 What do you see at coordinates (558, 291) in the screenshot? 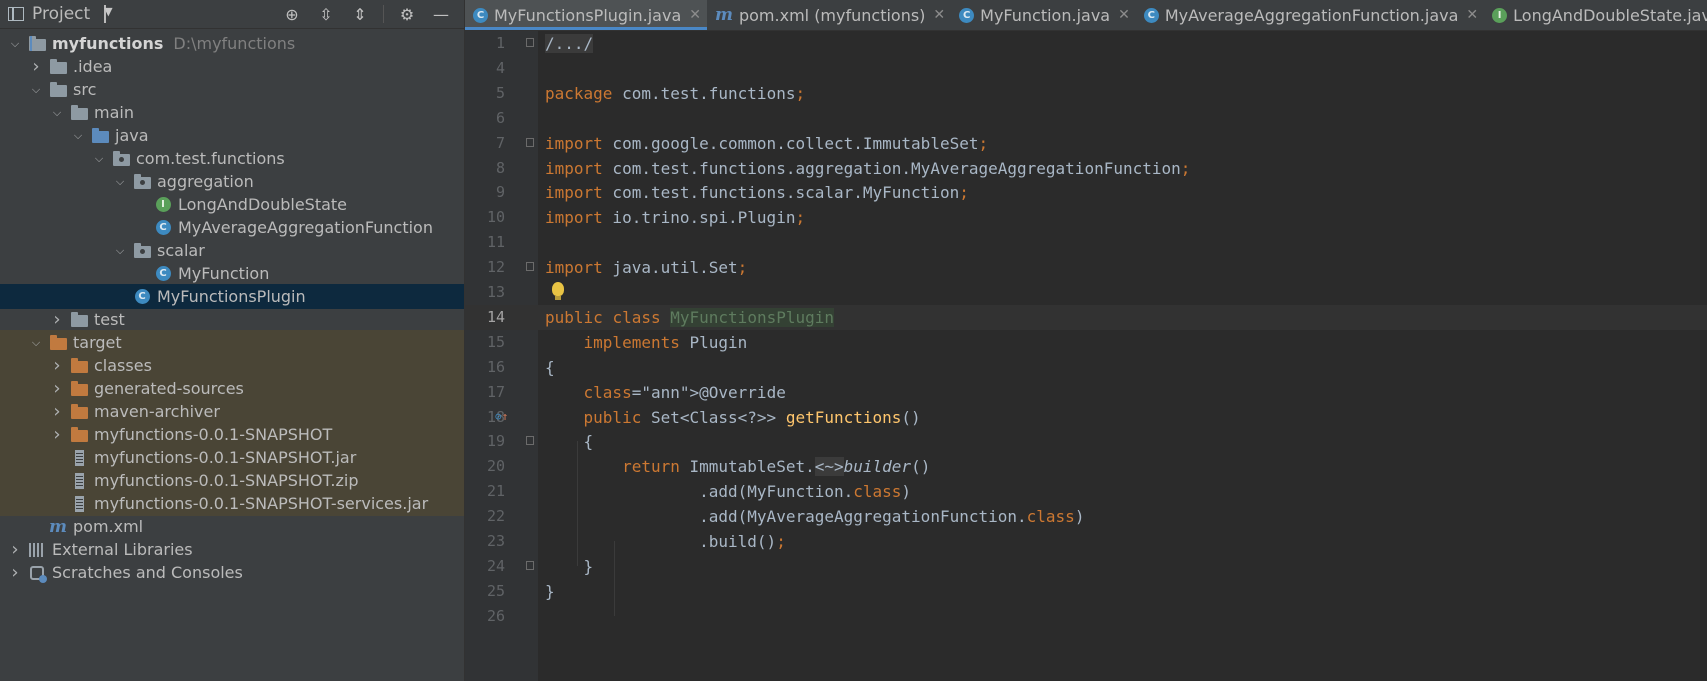
I see `lightbulb-icon` at bounding box center [558, 291].